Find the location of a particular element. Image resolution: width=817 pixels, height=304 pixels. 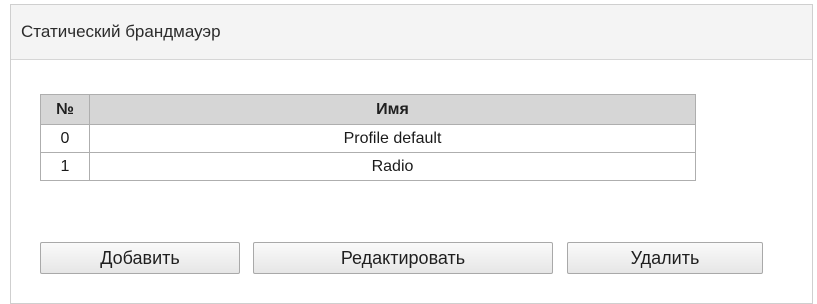

table-header-row: № Имя is located at coordinates (368, 109).